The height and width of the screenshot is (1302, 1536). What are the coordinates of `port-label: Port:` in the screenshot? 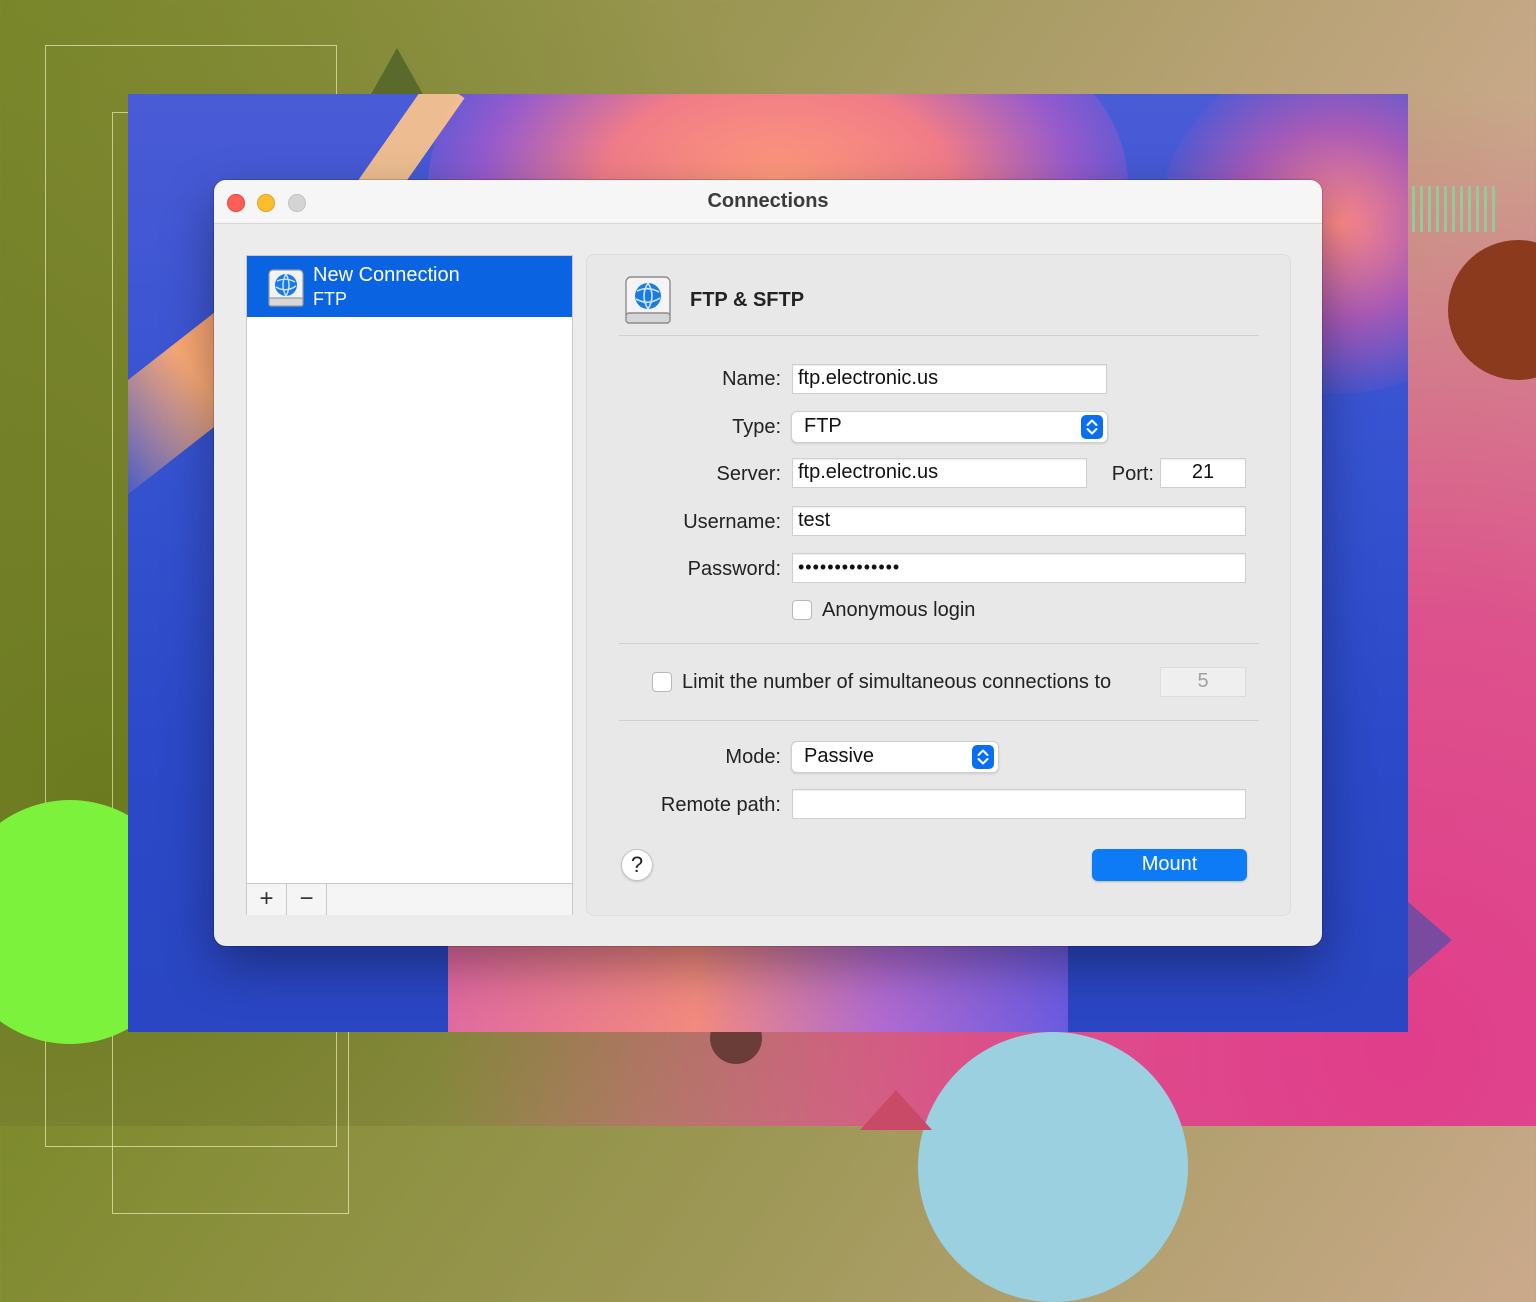 It's located at (1132, 474).